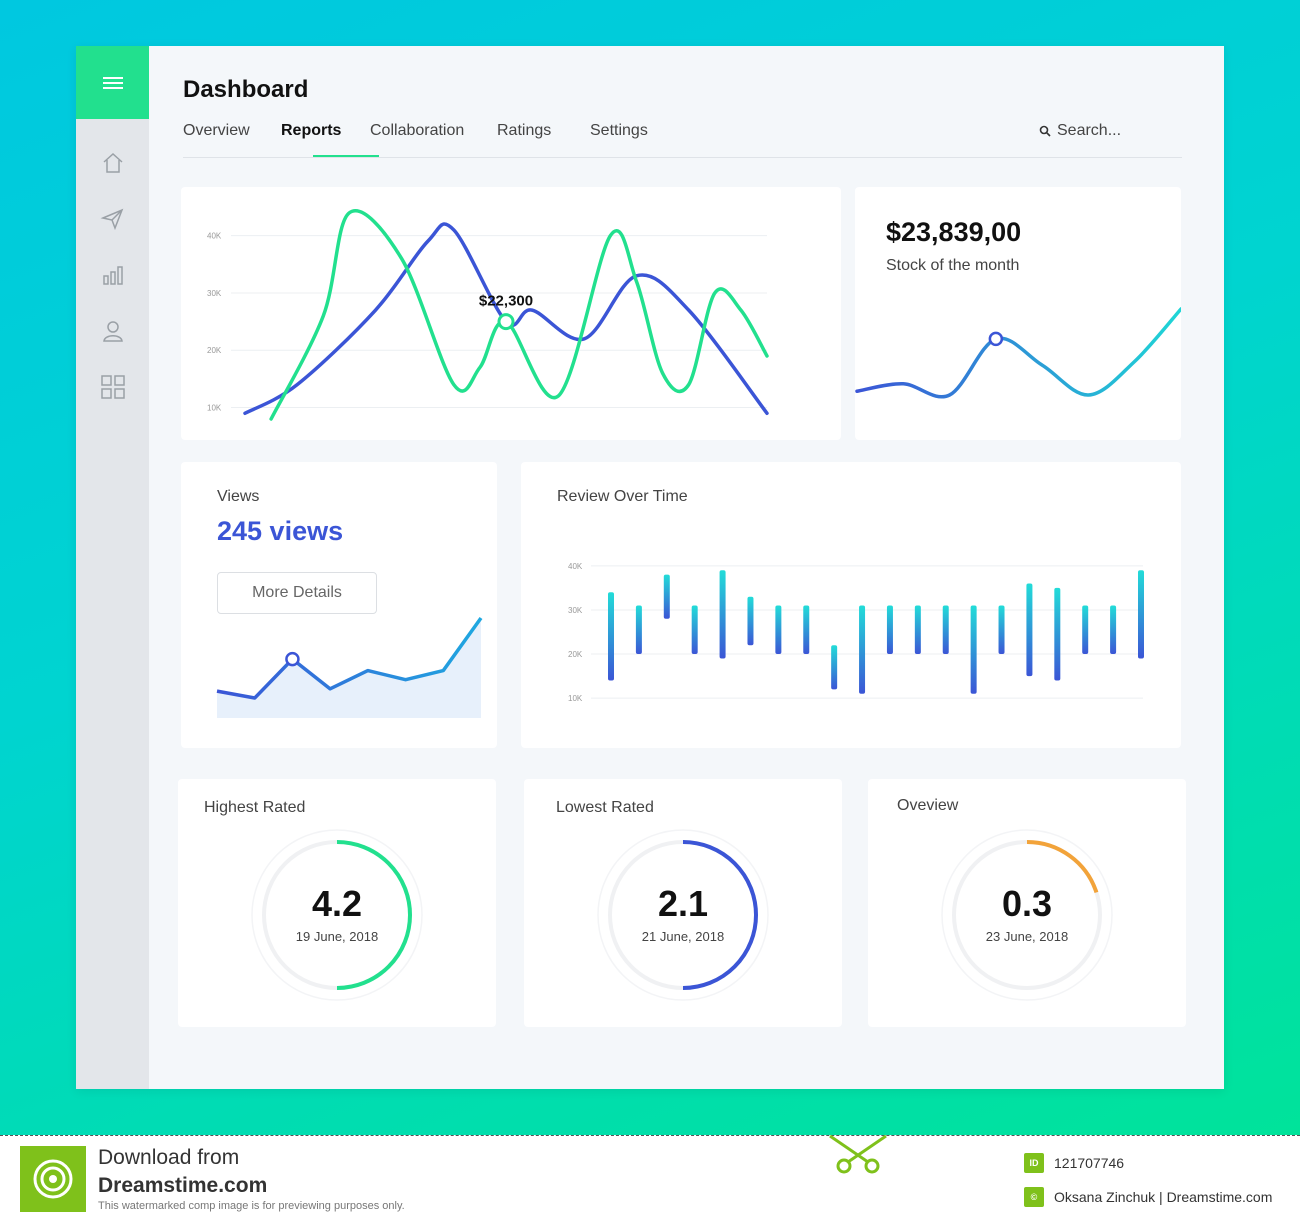  What do you see at coordinates (682, 157) in the screenshot?
I see `tabs-divider` at bounding box center [682, 157].